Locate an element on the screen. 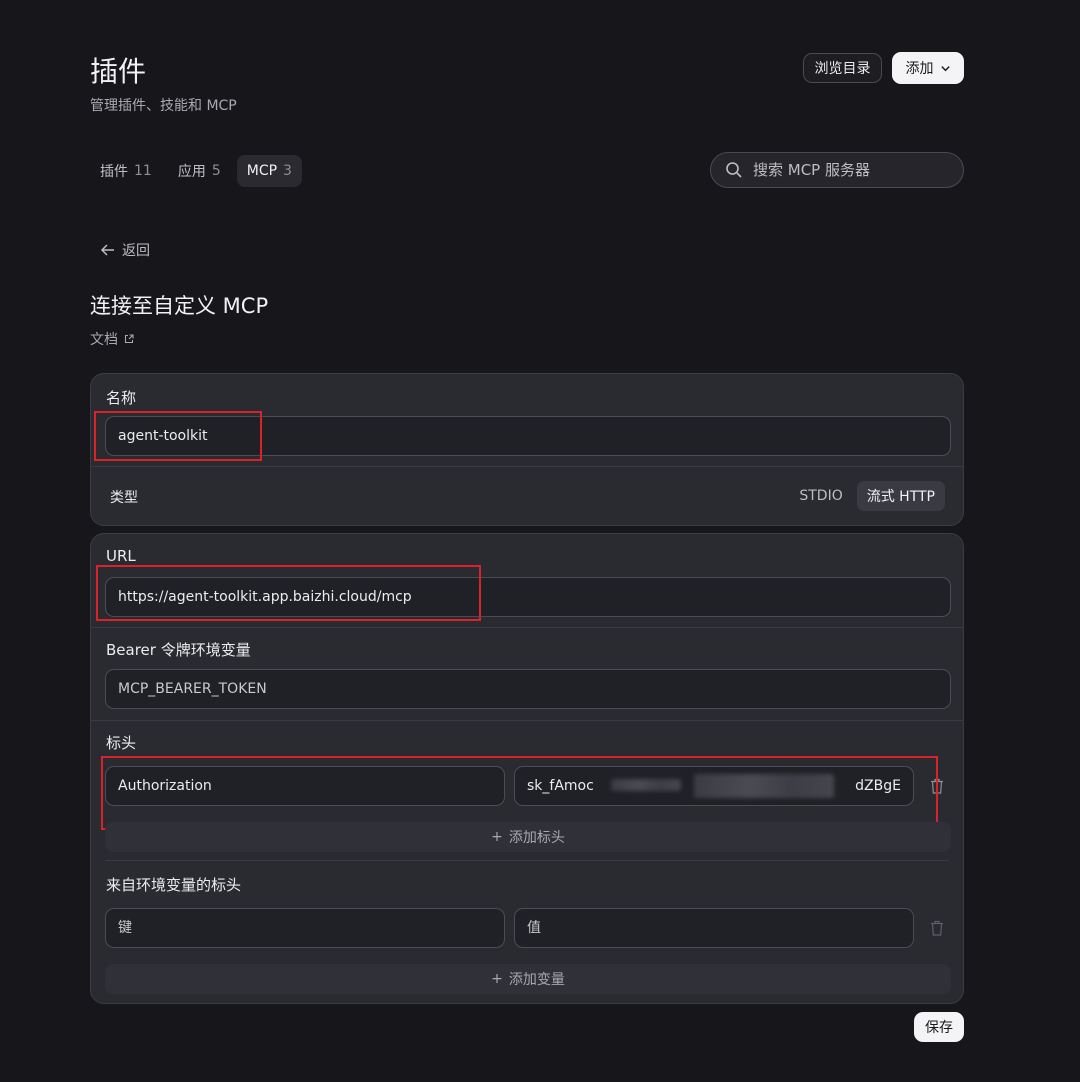 This screenshot has height=1082, width=1080. docs-label: 文档 is located at coordinates (104, 340).